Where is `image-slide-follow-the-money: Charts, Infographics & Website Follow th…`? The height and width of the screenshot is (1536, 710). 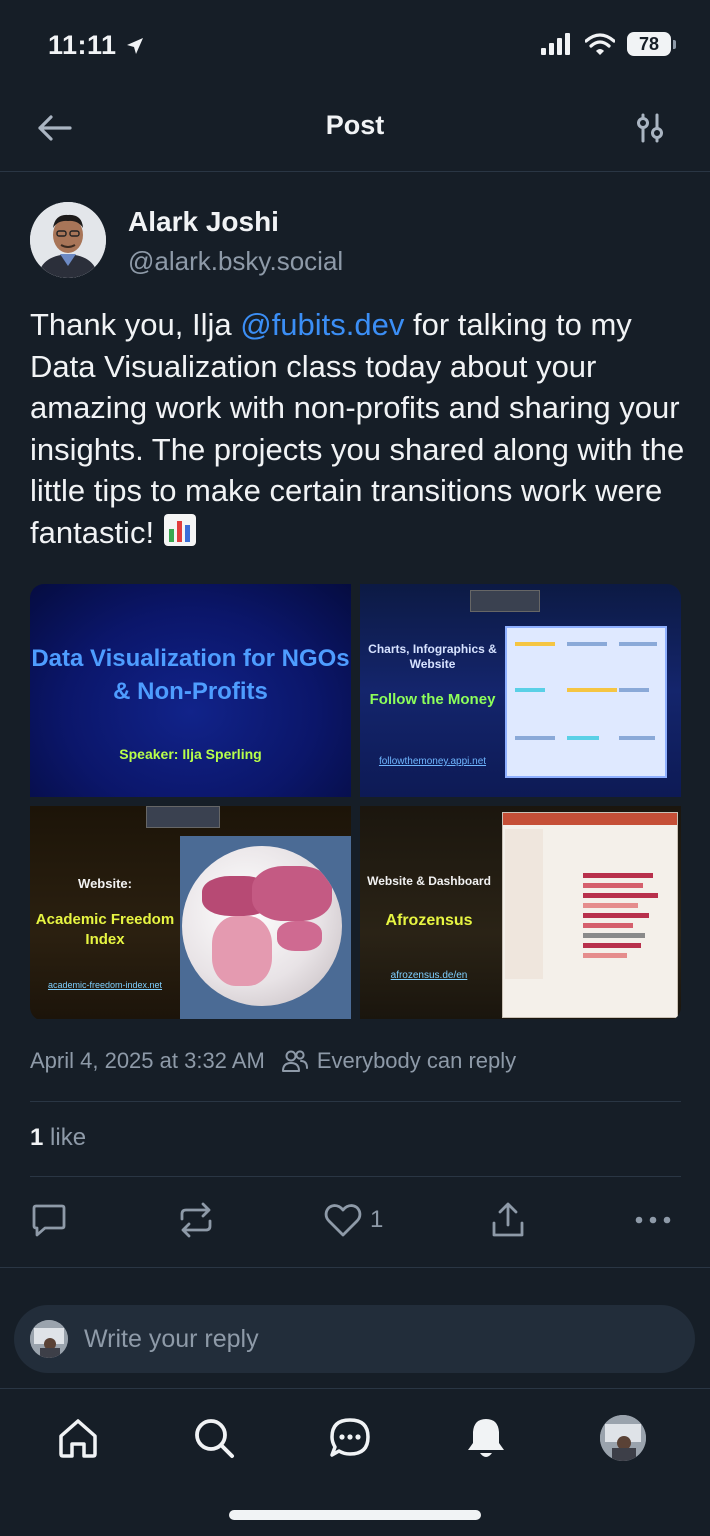
image-slide-follow-the-money: Charts, Infographics & Website Follow th… is located at coordinates (520, 690).